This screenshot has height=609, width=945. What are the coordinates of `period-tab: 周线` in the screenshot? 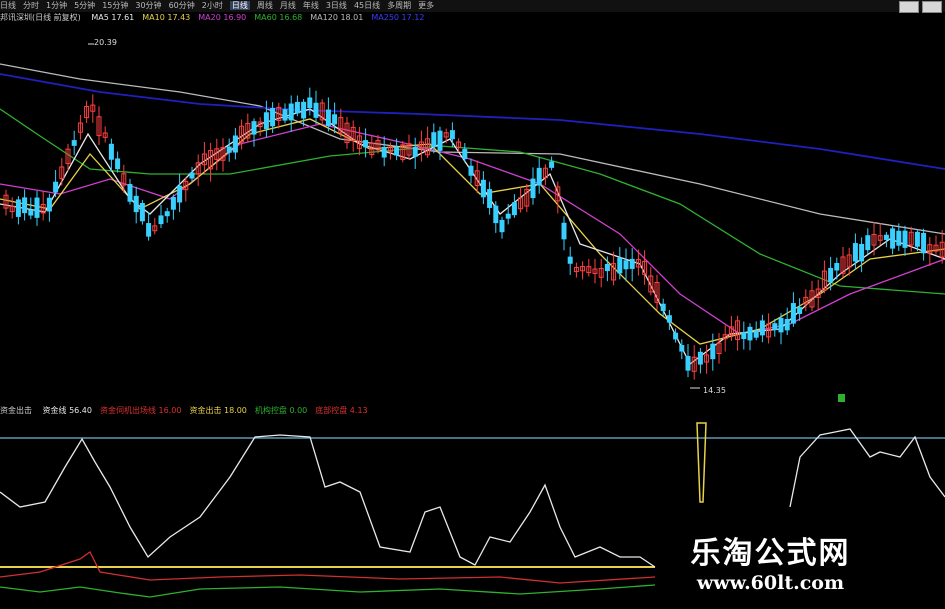 It's located at (265, 5).